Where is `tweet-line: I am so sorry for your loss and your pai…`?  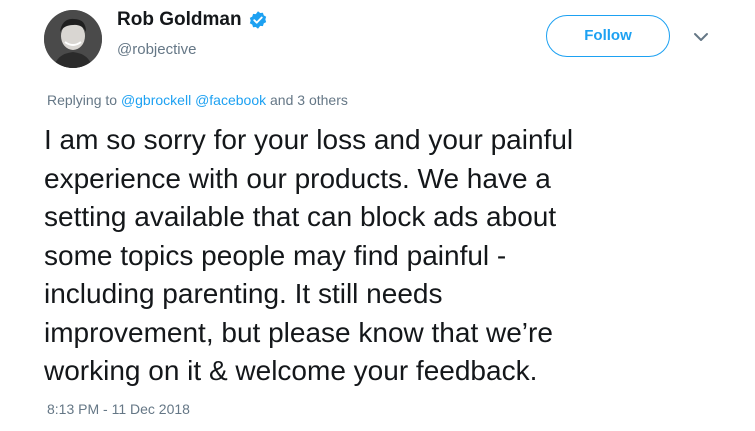
tweet-line: I am so sorry for your loss and your pai… is located at coordinates (309, 139).